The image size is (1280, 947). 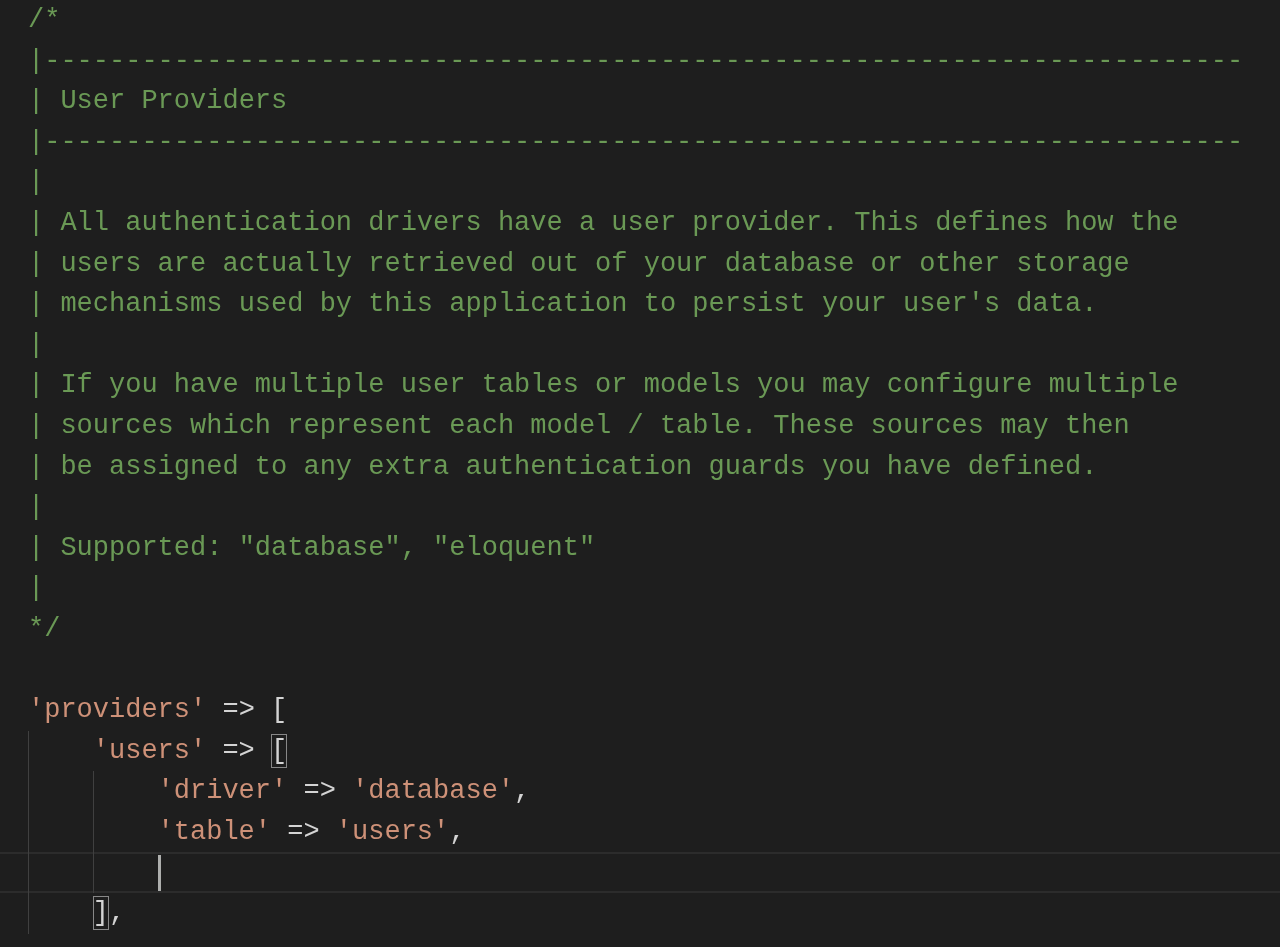 I want to click on code-line: 'table' => 'users',, so click(x=311, y=832).